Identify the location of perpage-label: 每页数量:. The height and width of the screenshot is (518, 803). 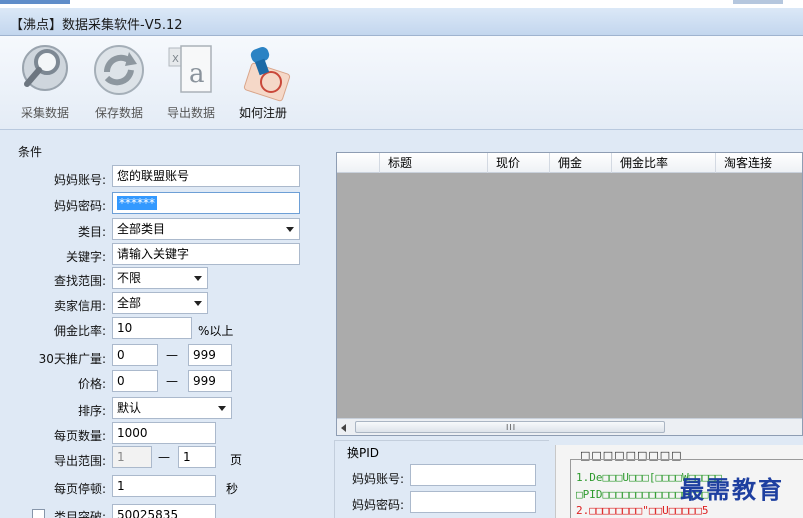
(79, 436).